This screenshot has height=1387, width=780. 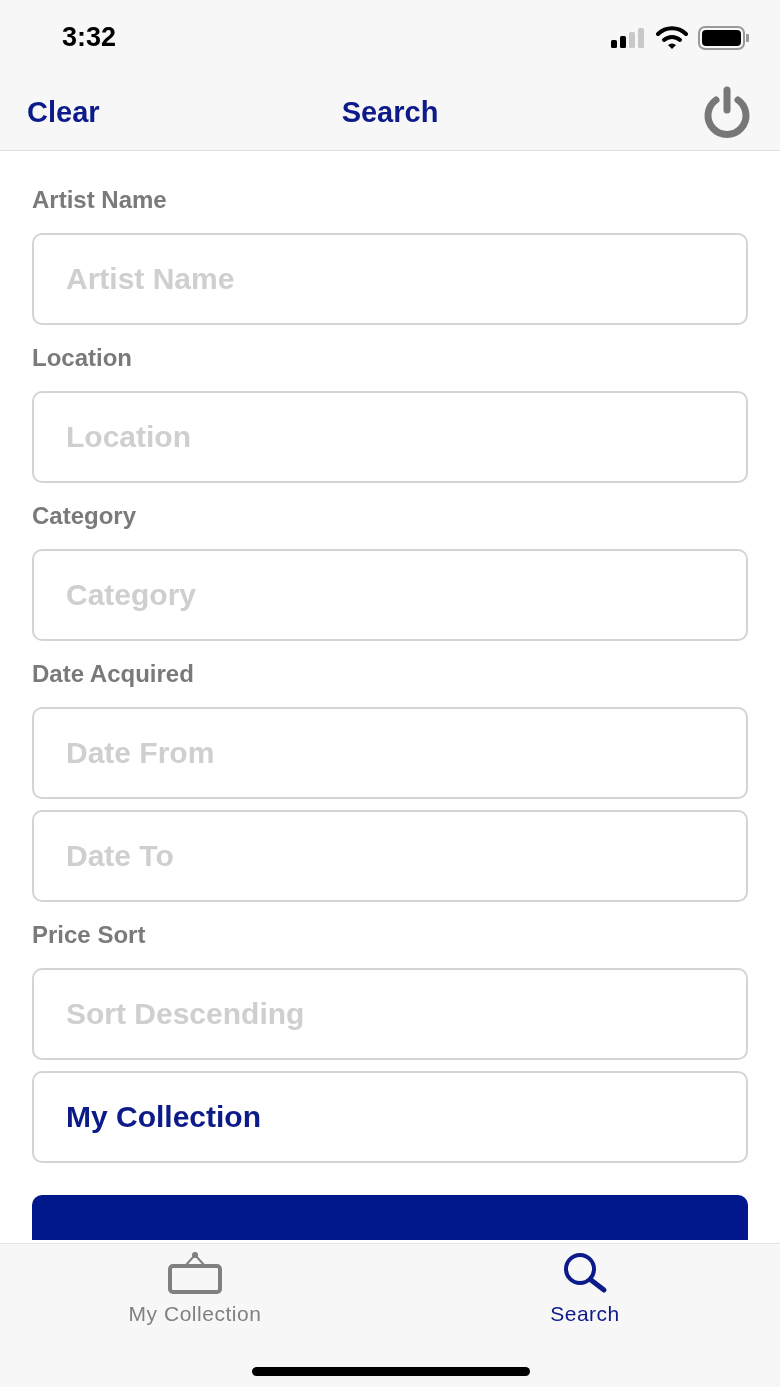 I want to click on wifi-icon, so click(x=672, y=37).